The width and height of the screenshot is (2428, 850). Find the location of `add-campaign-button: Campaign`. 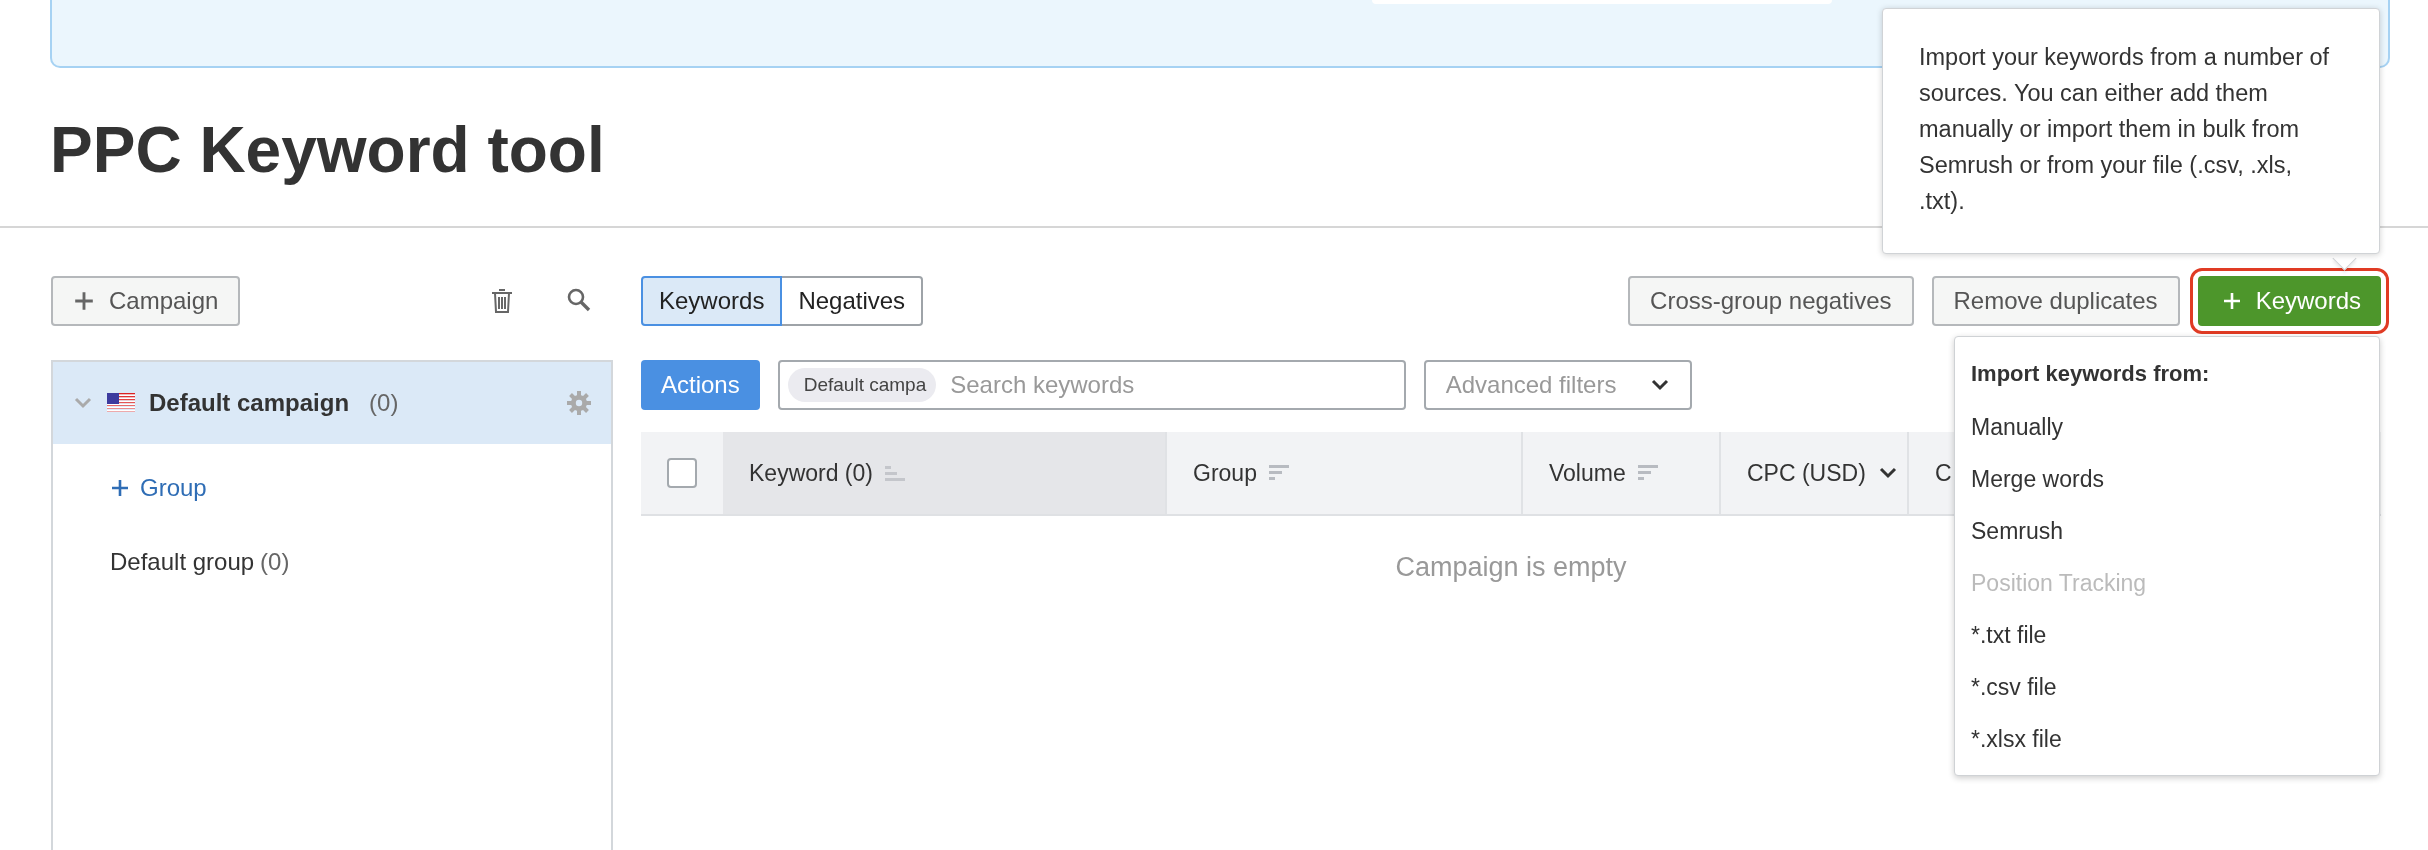

add-campaign-button: Campaign is located at coordinates (146, 301).